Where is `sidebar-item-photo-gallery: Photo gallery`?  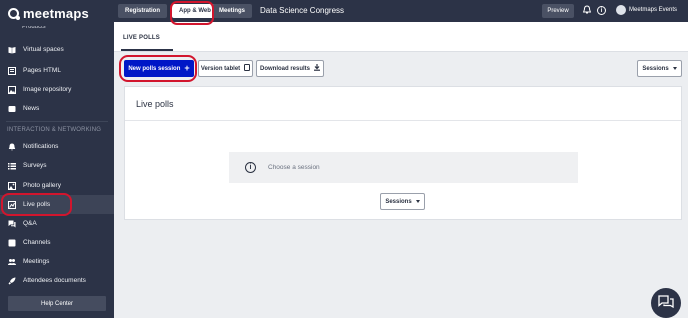
sidebar-item-photo-gallery: Photo gallery is located at coordinates (57, 185).